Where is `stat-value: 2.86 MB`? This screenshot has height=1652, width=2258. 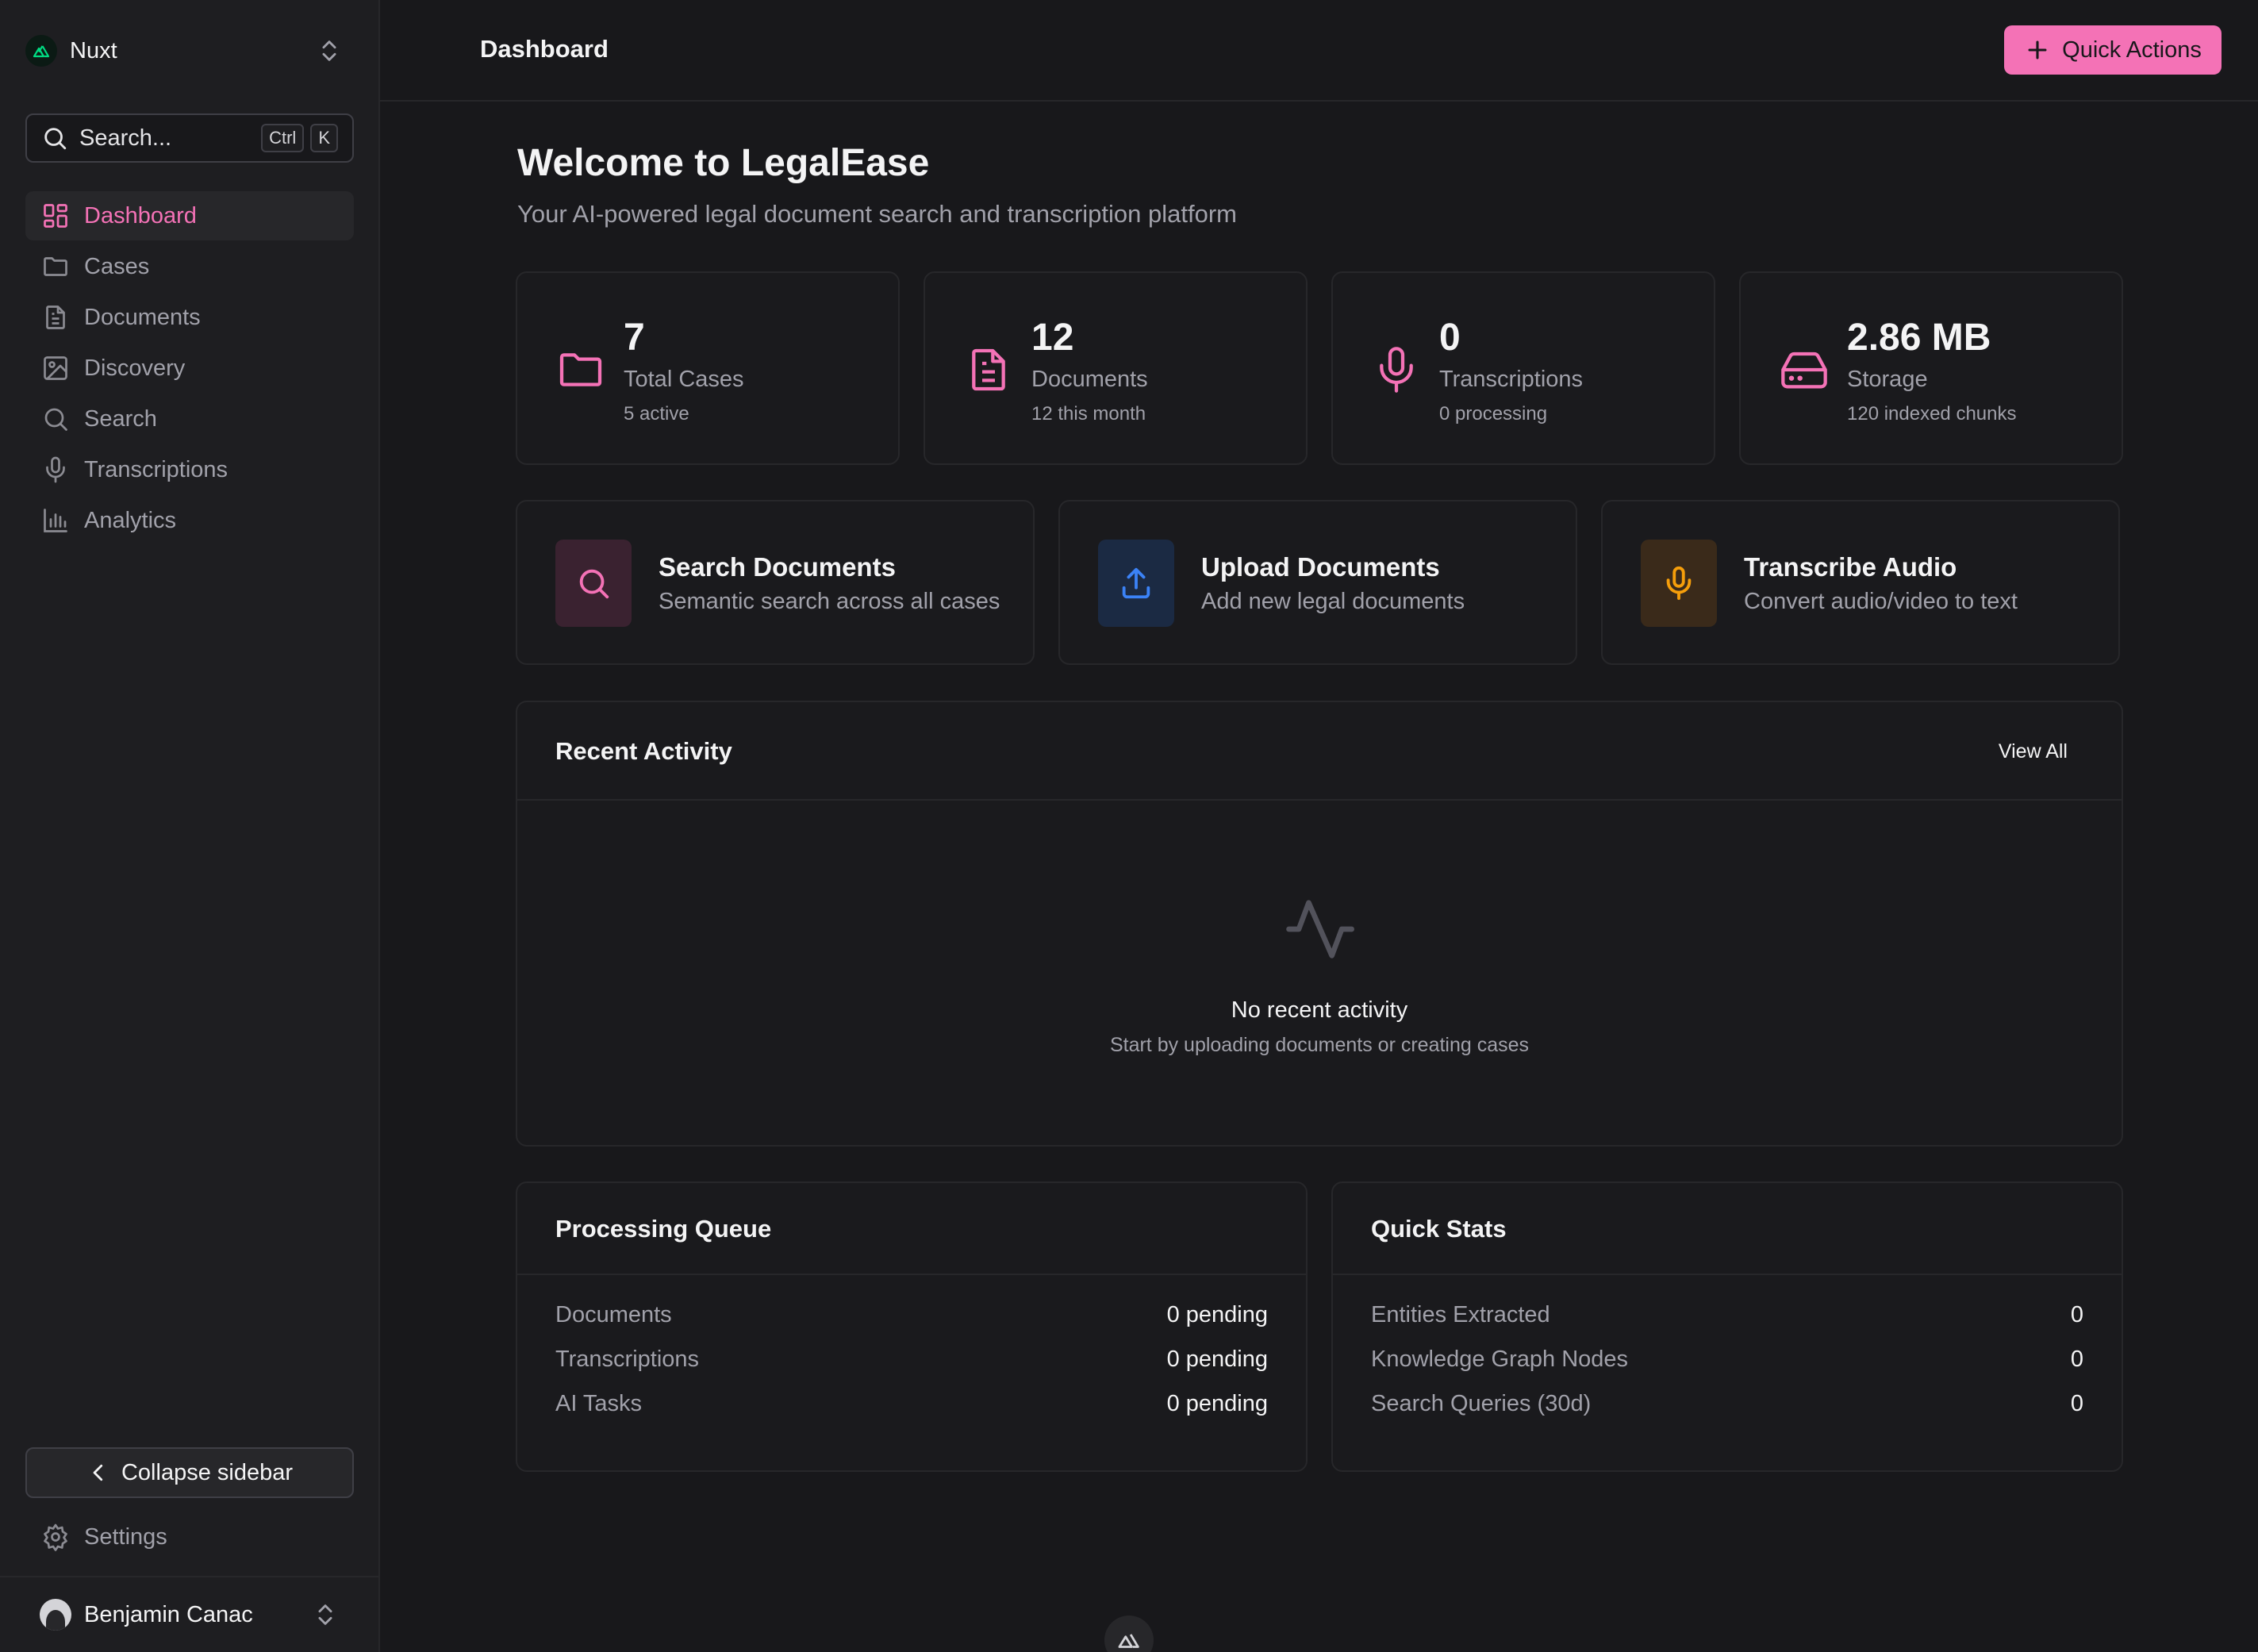 stat-value: 2.86 MB is located at coordinates (1919, 338).